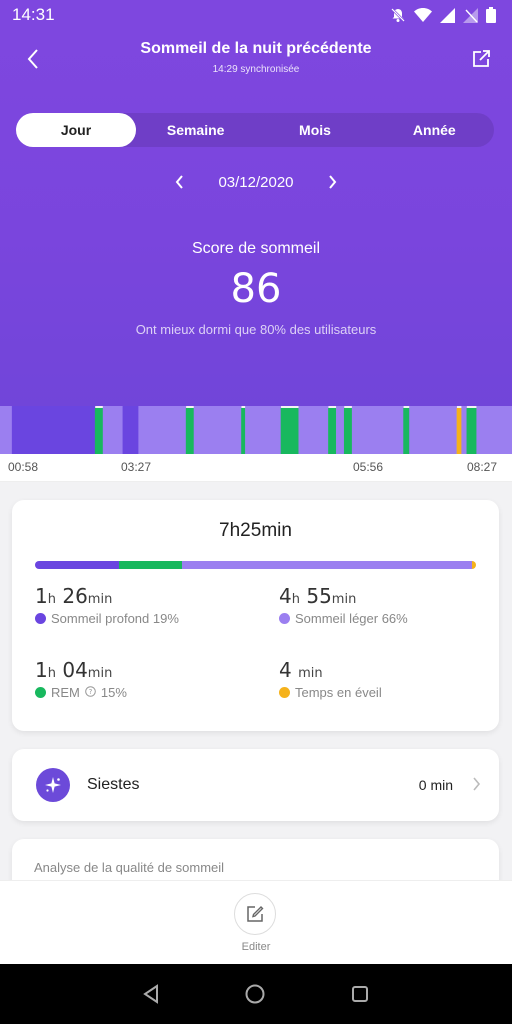 The height and width of the screenshot is (1024, 512). What do you see at coordinates (314, 130) in the screenshot?
I see `tab-mois: Mois` at bounding box center [314, 130].